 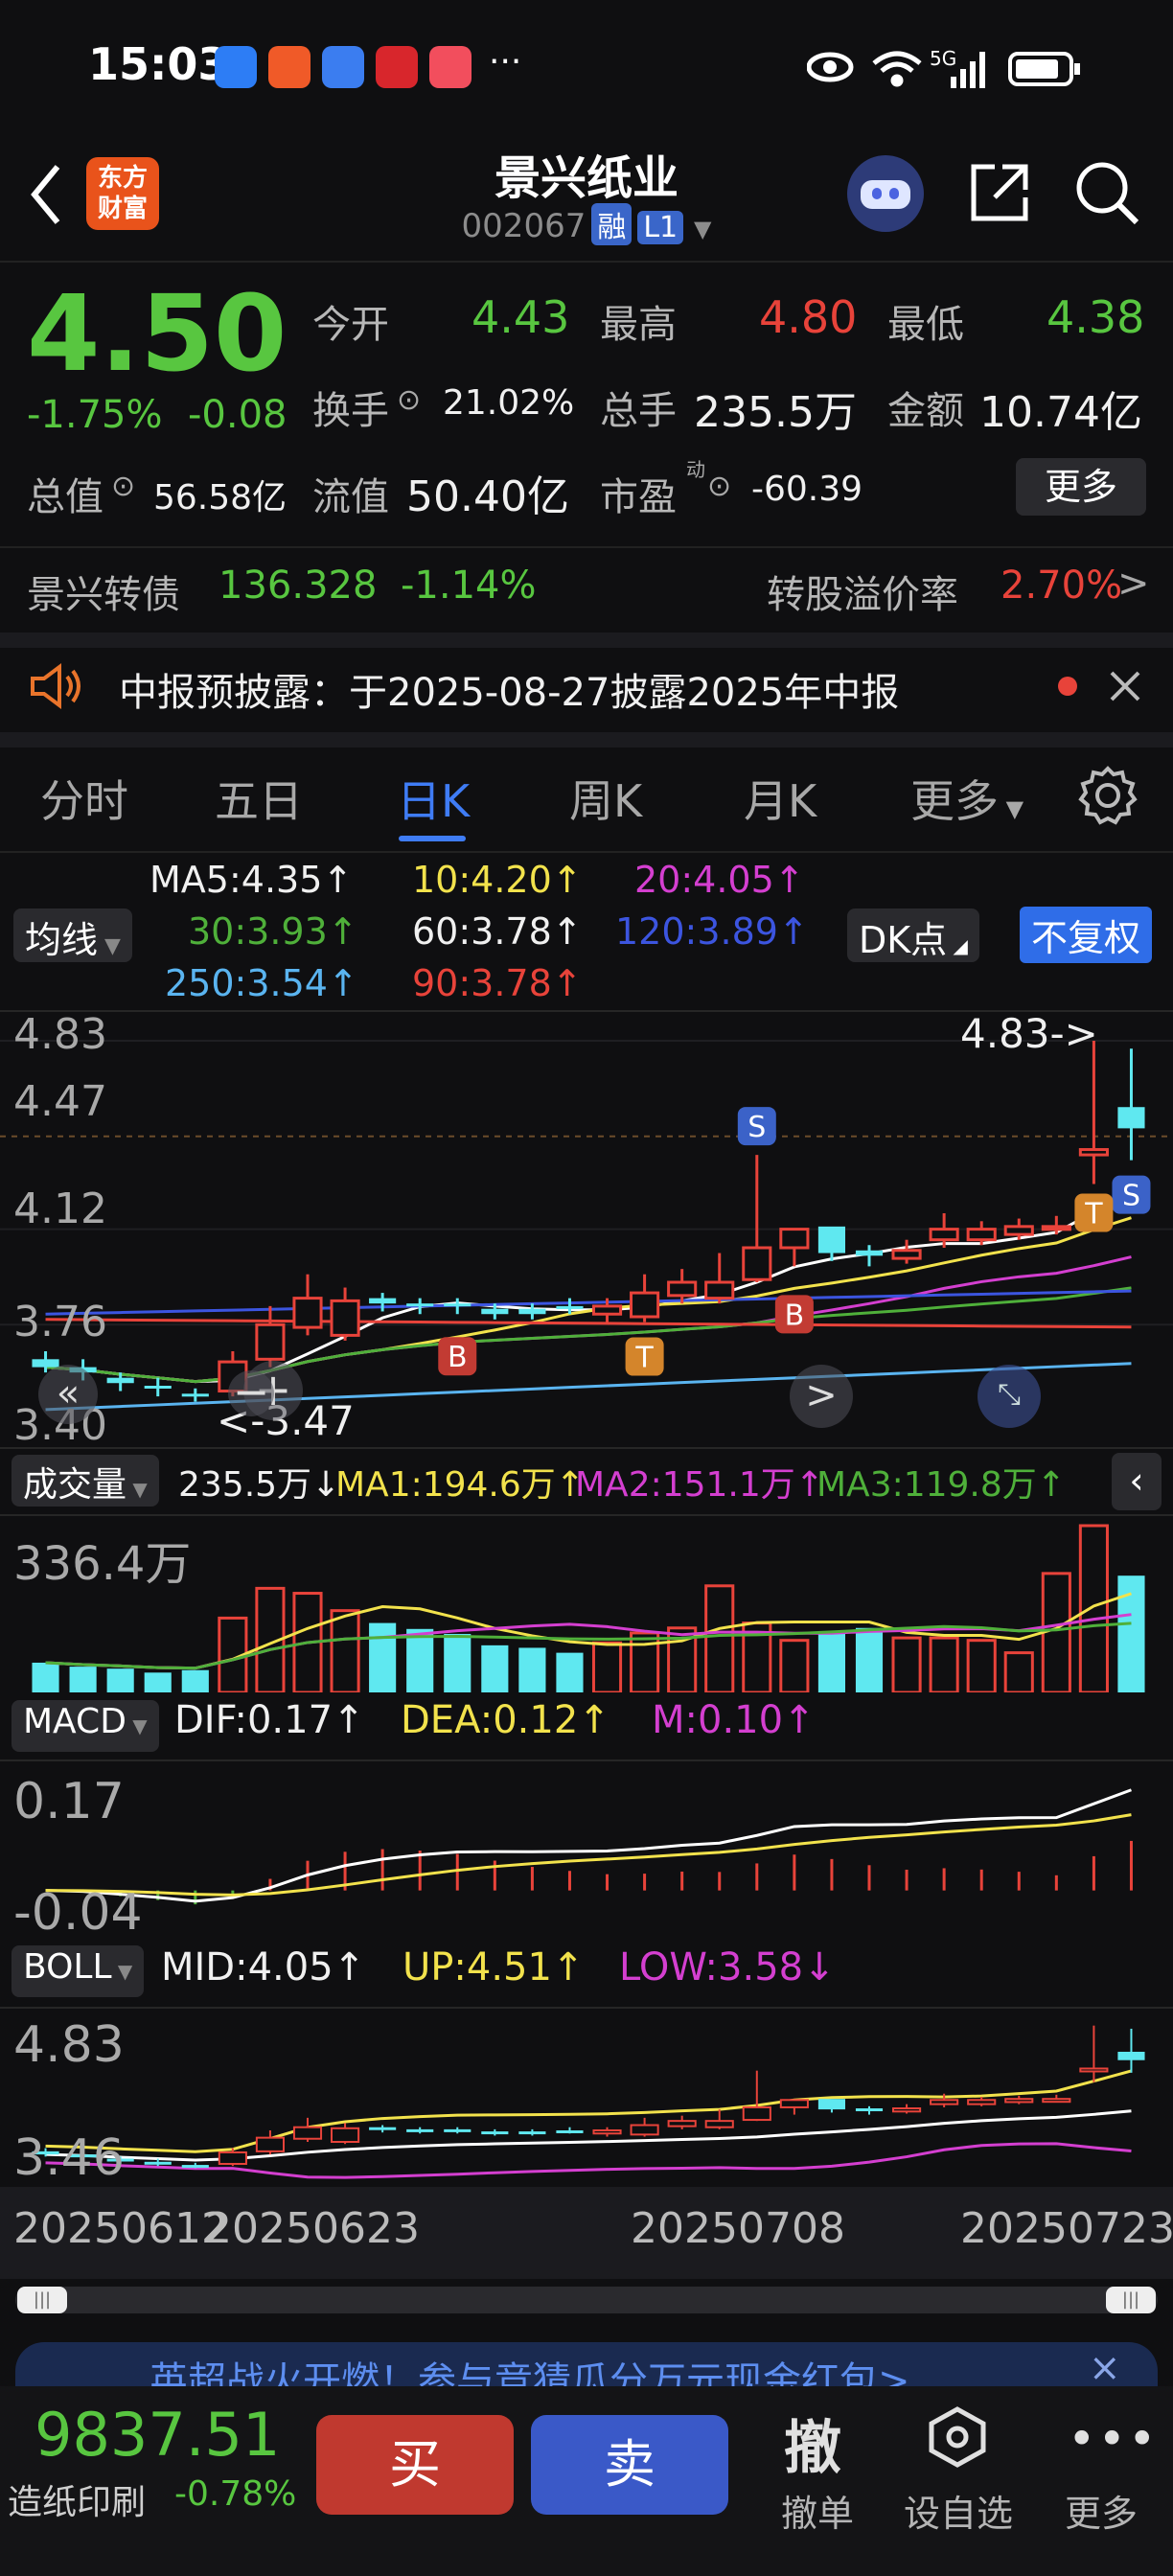 What do you see at coordinates (1113, 2439) in the screenshot?
I see `more-dots-icon: •••` at bounding box center [1113, 2439].